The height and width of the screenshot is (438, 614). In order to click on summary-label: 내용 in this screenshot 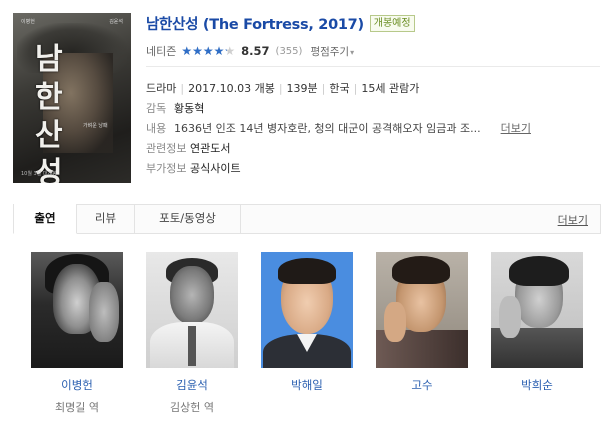, I will do `click(156, 128)`.